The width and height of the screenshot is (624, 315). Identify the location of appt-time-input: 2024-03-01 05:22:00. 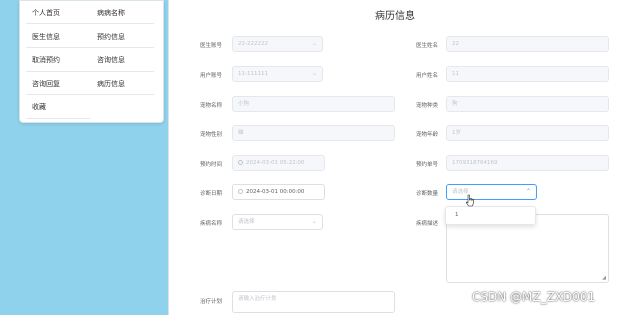
(278, 163).